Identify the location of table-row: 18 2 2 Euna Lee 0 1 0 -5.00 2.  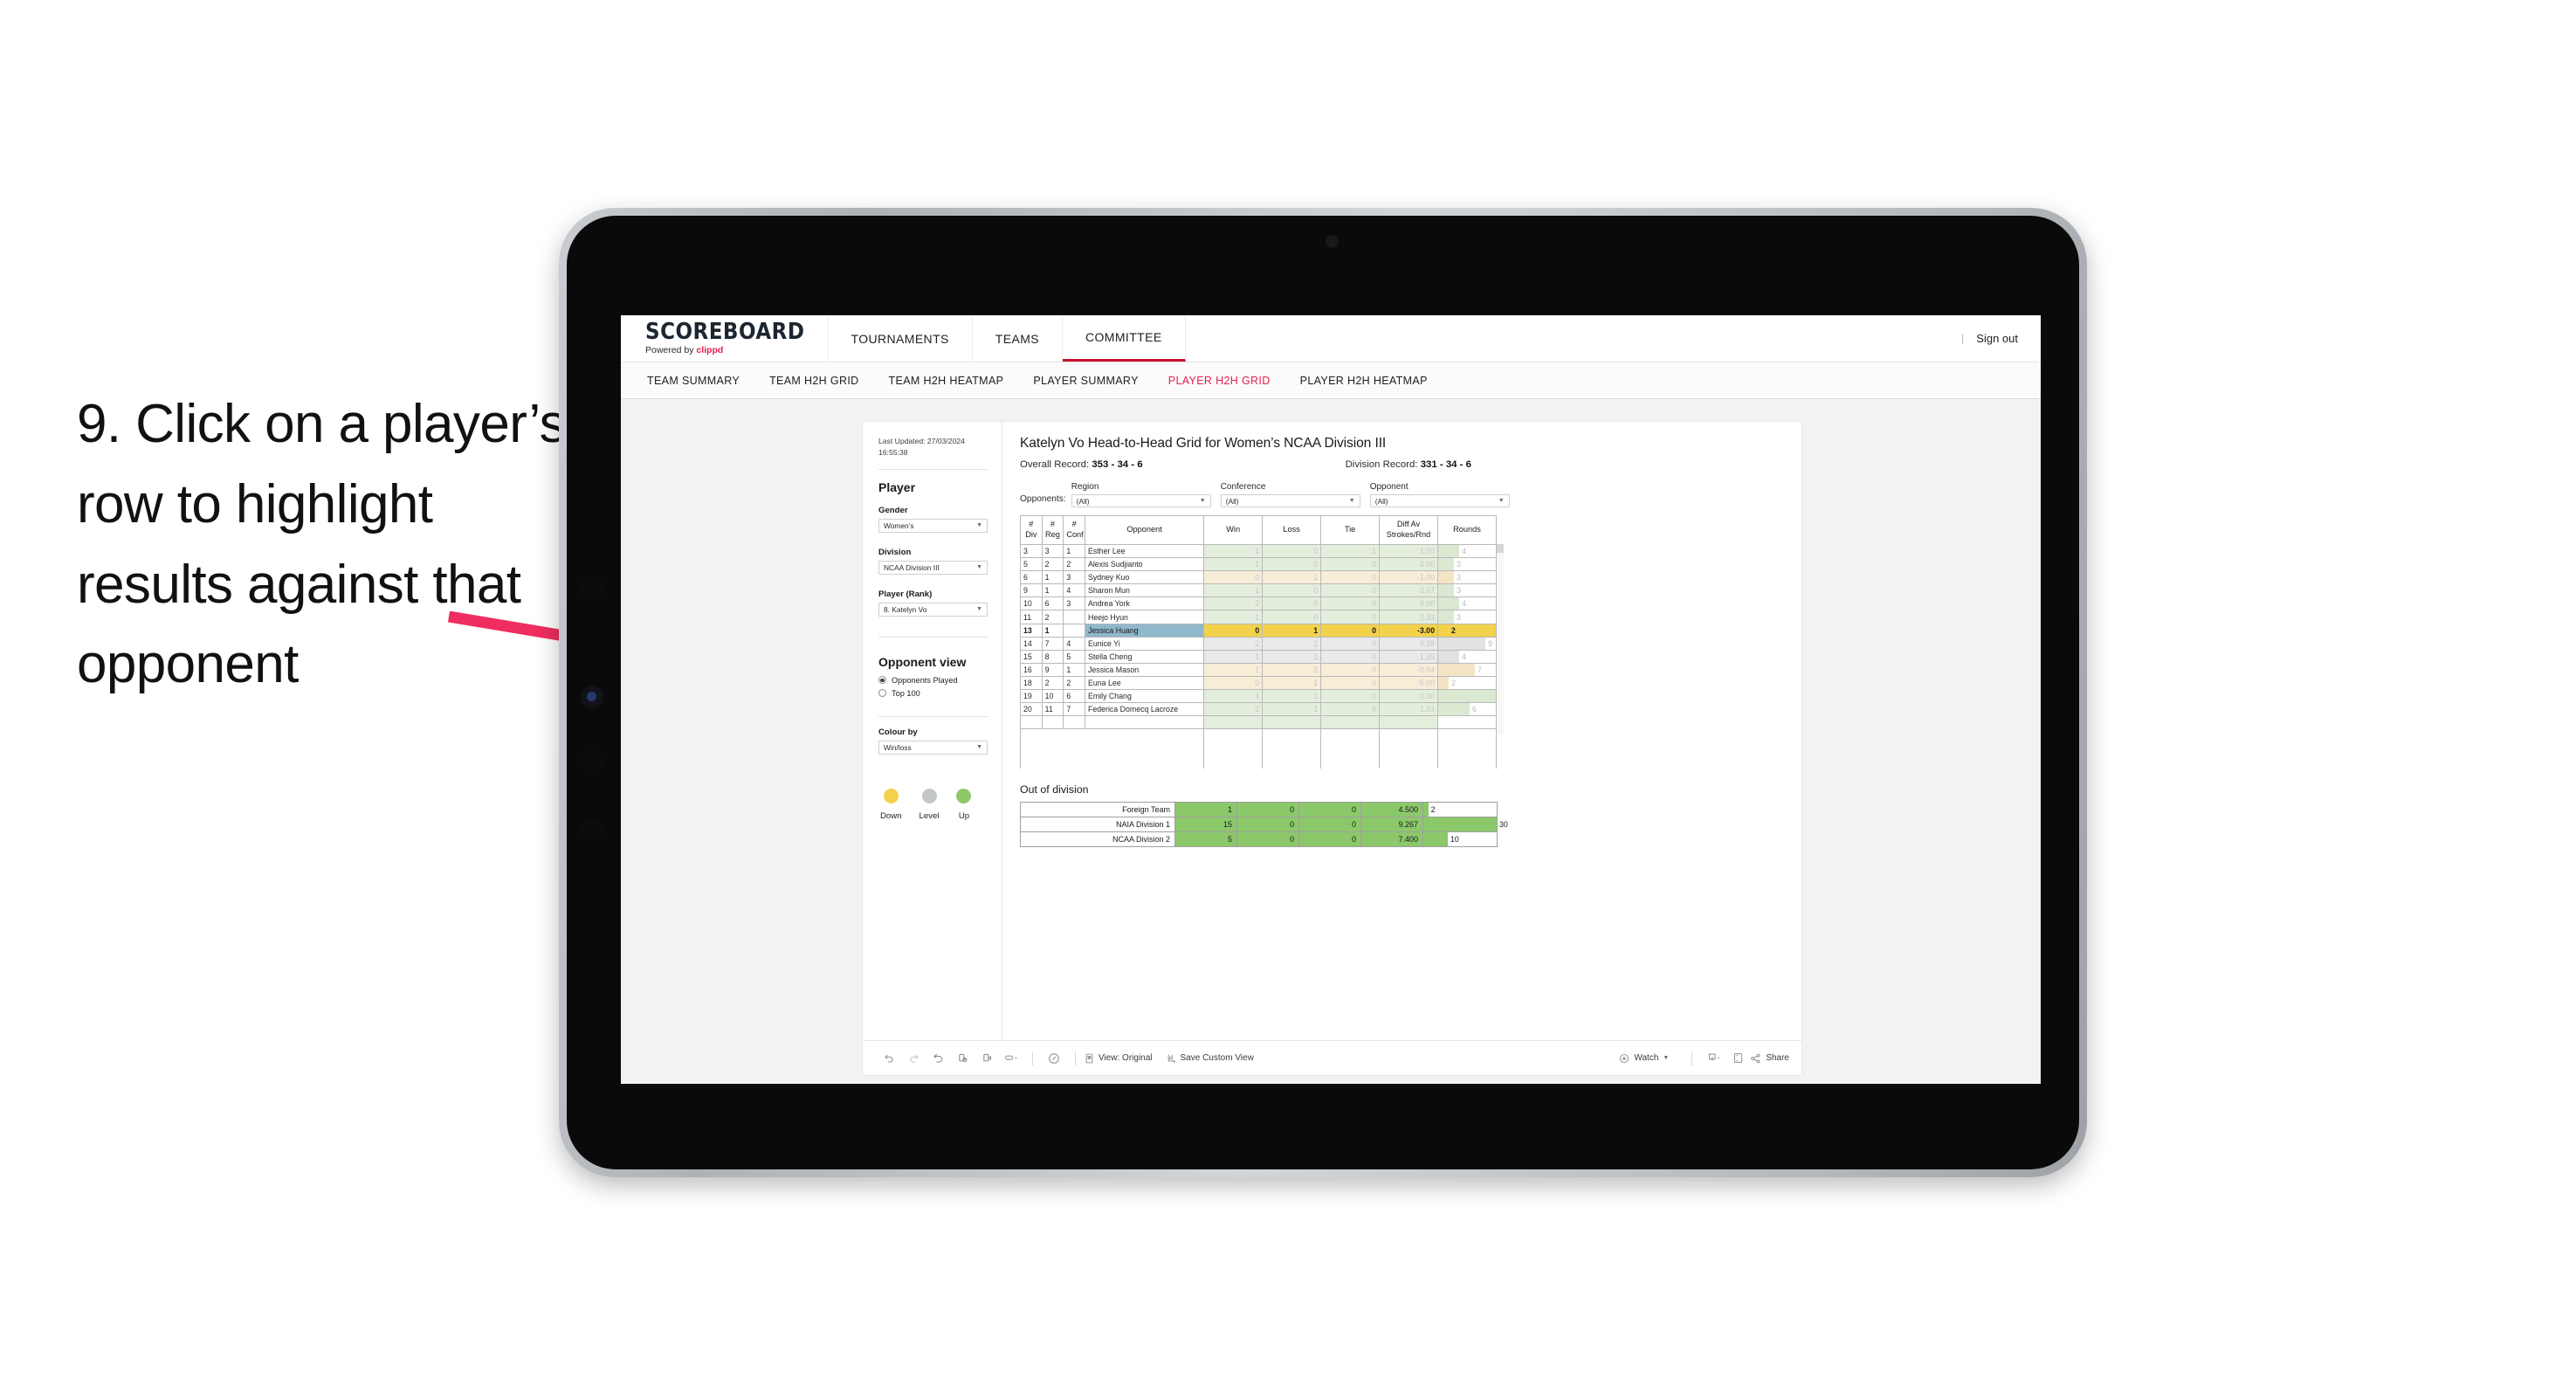
(1259, 683).